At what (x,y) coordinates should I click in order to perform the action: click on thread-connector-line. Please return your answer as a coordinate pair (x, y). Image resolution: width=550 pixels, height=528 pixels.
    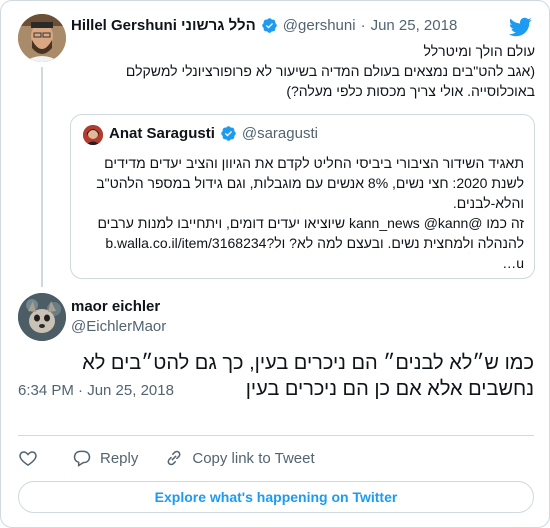
    Looking at the image, I should click on (42, 177).